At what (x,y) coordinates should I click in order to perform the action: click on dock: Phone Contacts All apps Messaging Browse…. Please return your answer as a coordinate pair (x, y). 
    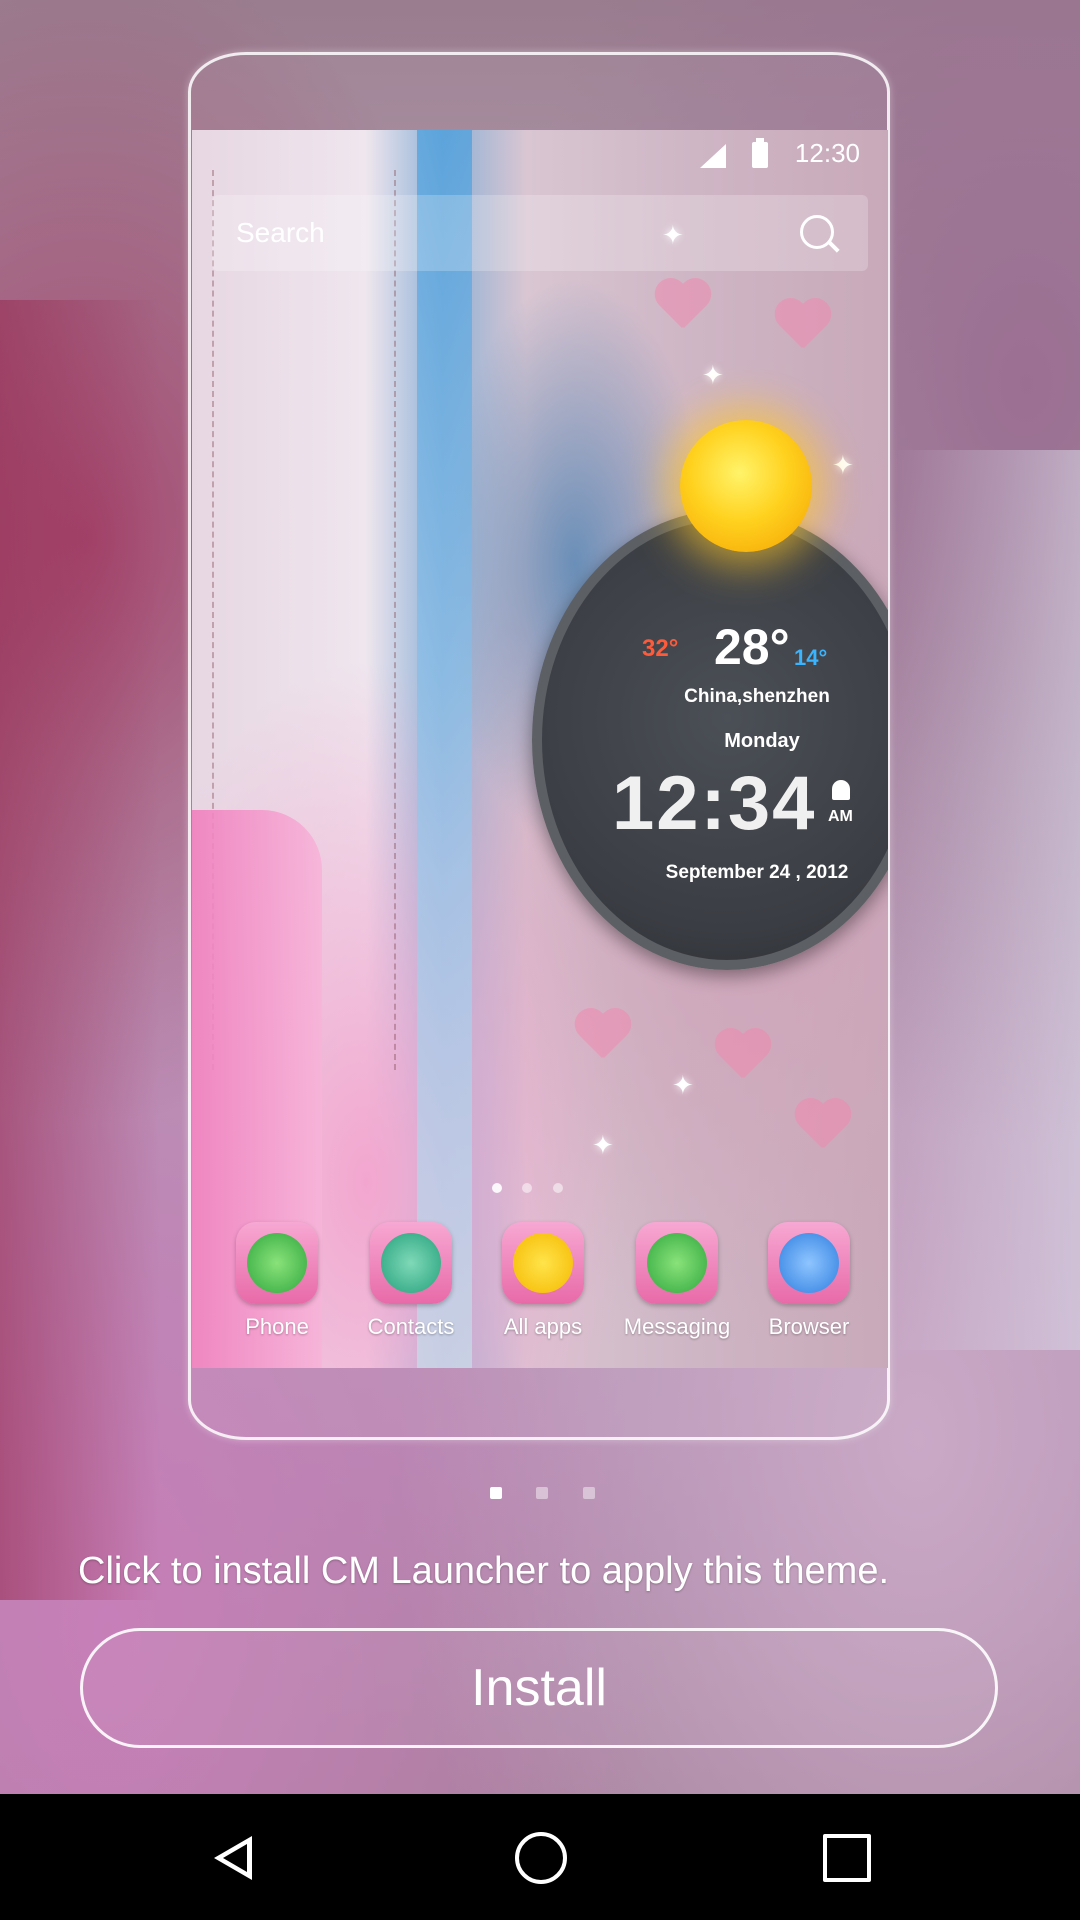
    Looking at the image, I should click on (550, 1287).